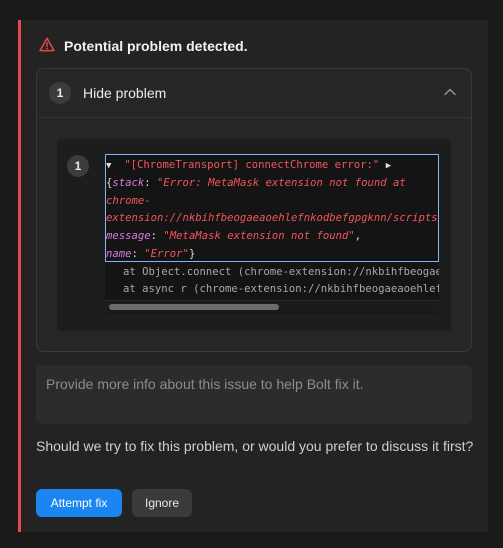 The height and width of the screenshot is (548, 503). Describe the element at coordinates (450, 94) in the screenshot. I see `chevron-up-icon` at that location.